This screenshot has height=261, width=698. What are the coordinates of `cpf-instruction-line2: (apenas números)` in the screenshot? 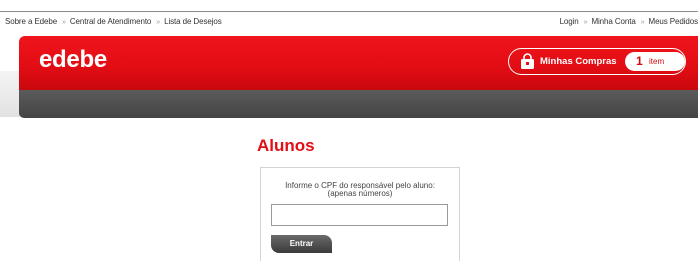 It's located at (360, 193).